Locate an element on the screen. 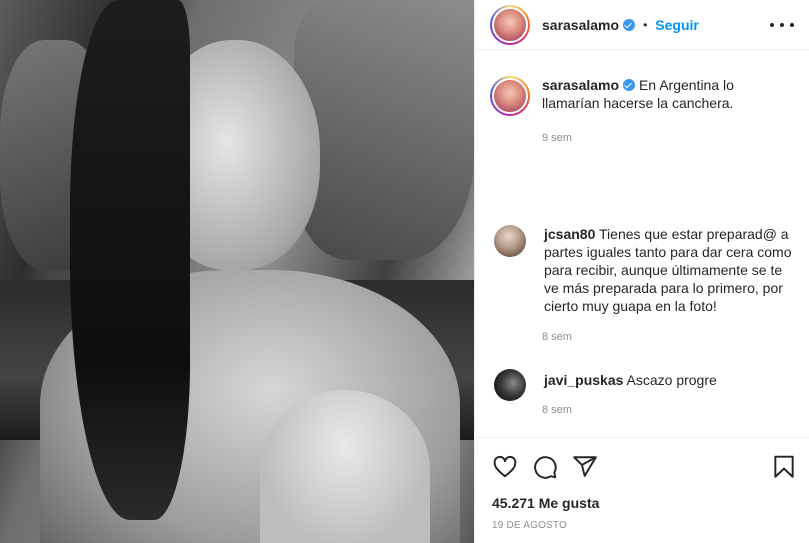  author-avatar is located at coordinates (510, 24).